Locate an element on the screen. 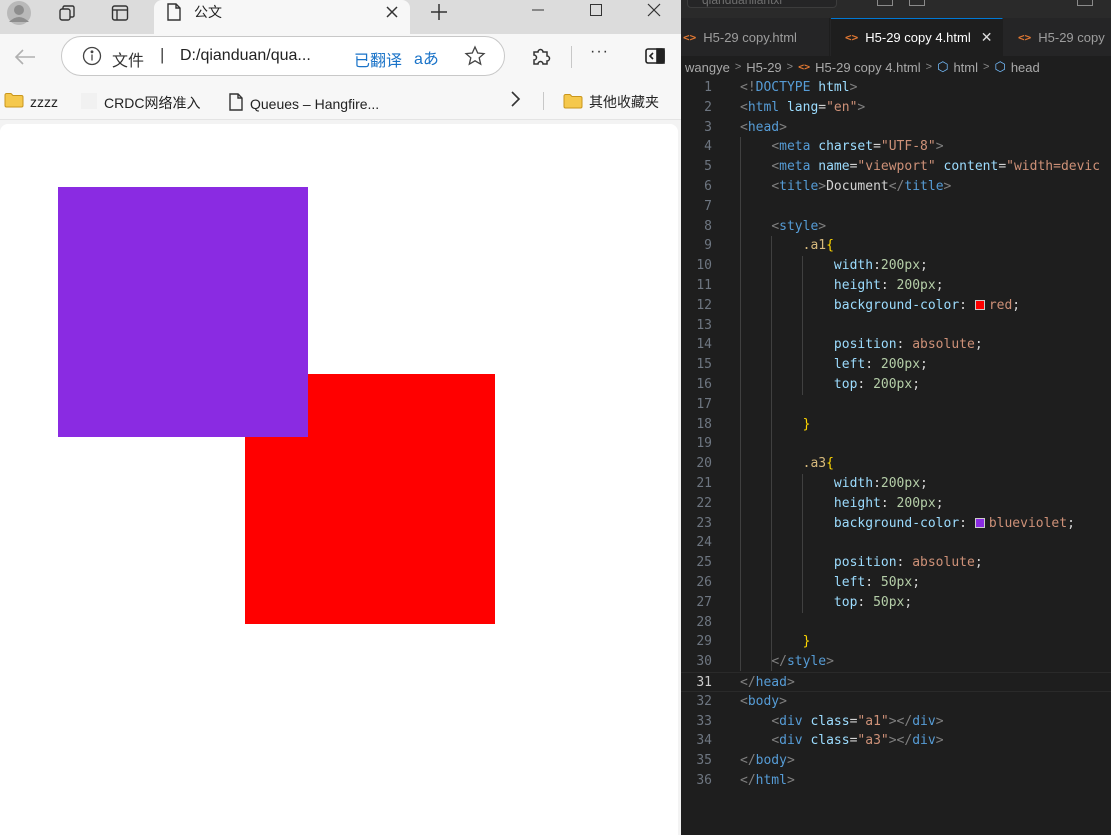  maximize-icon is located at coordinates (596, 10).